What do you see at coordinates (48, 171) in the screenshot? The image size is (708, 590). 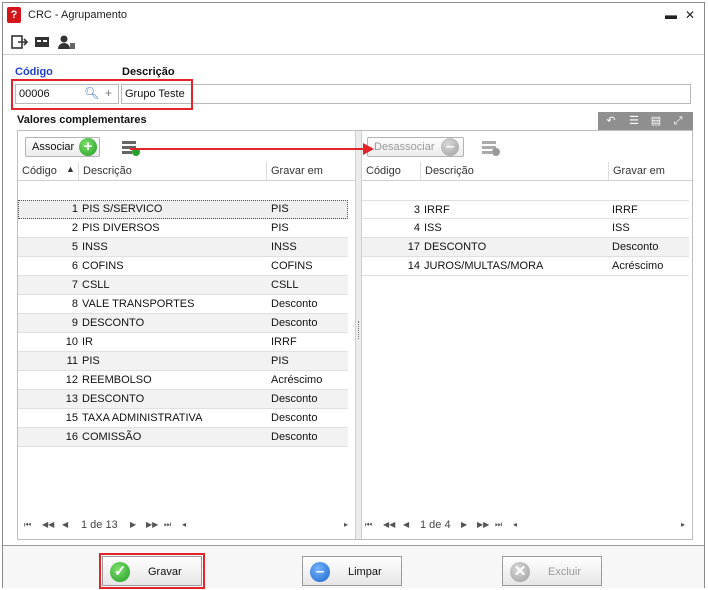 I see `col-codigo: Código ▲` at bounding box center [48, 171].